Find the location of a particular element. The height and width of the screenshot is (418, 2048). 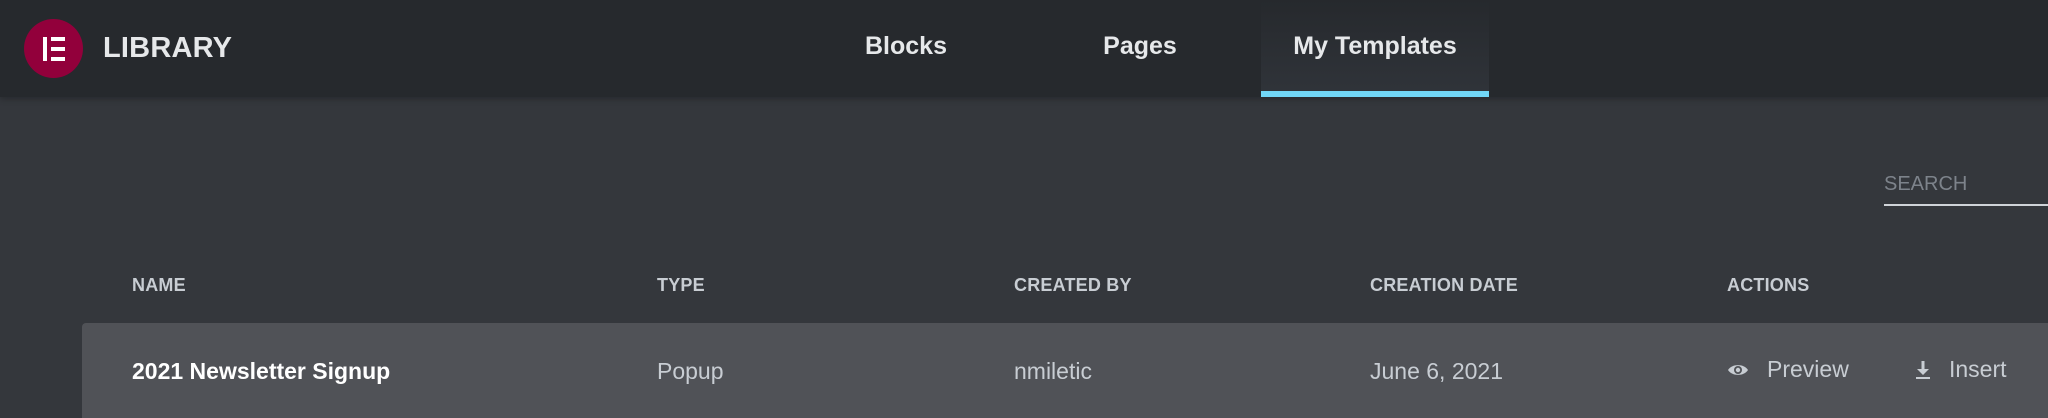

tab-blocks-label: Blocks is located at coordinates (906, 46).